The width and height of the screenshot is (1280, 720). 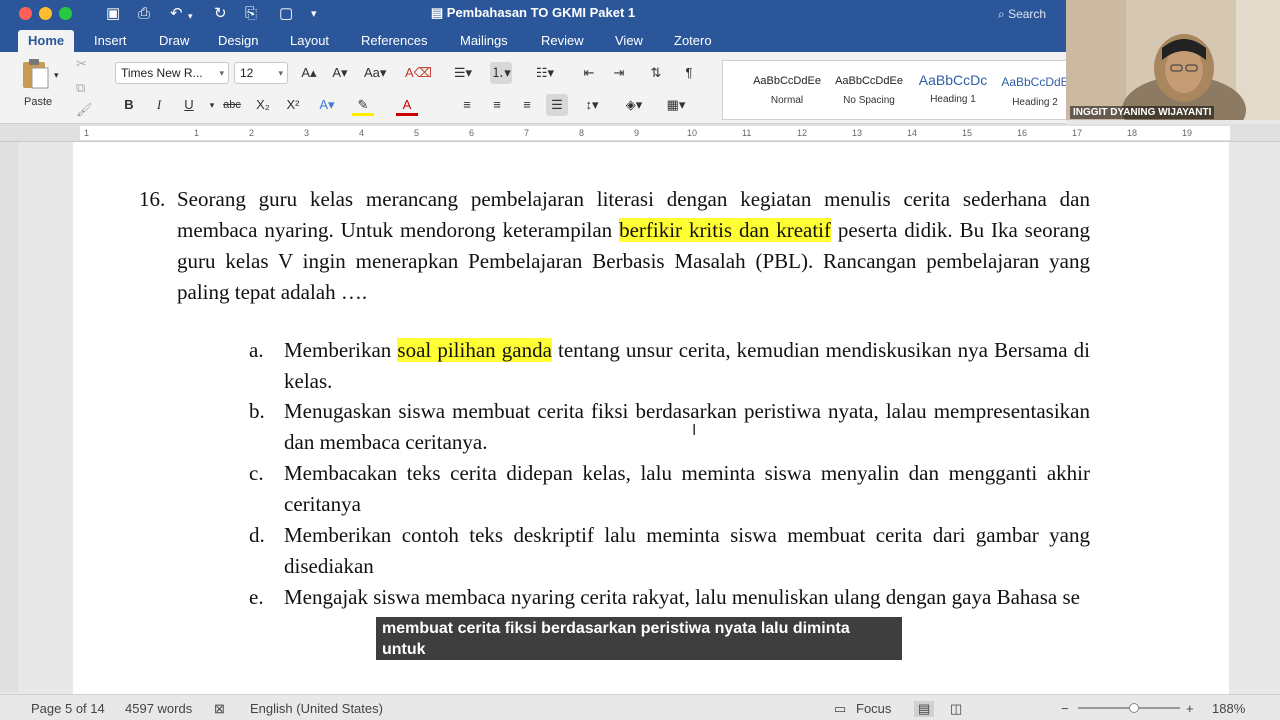 What do you see at coordinates (840, 709) in the screenshot?
I see `focus-icon: ▭` at bounding box center [840, 709].